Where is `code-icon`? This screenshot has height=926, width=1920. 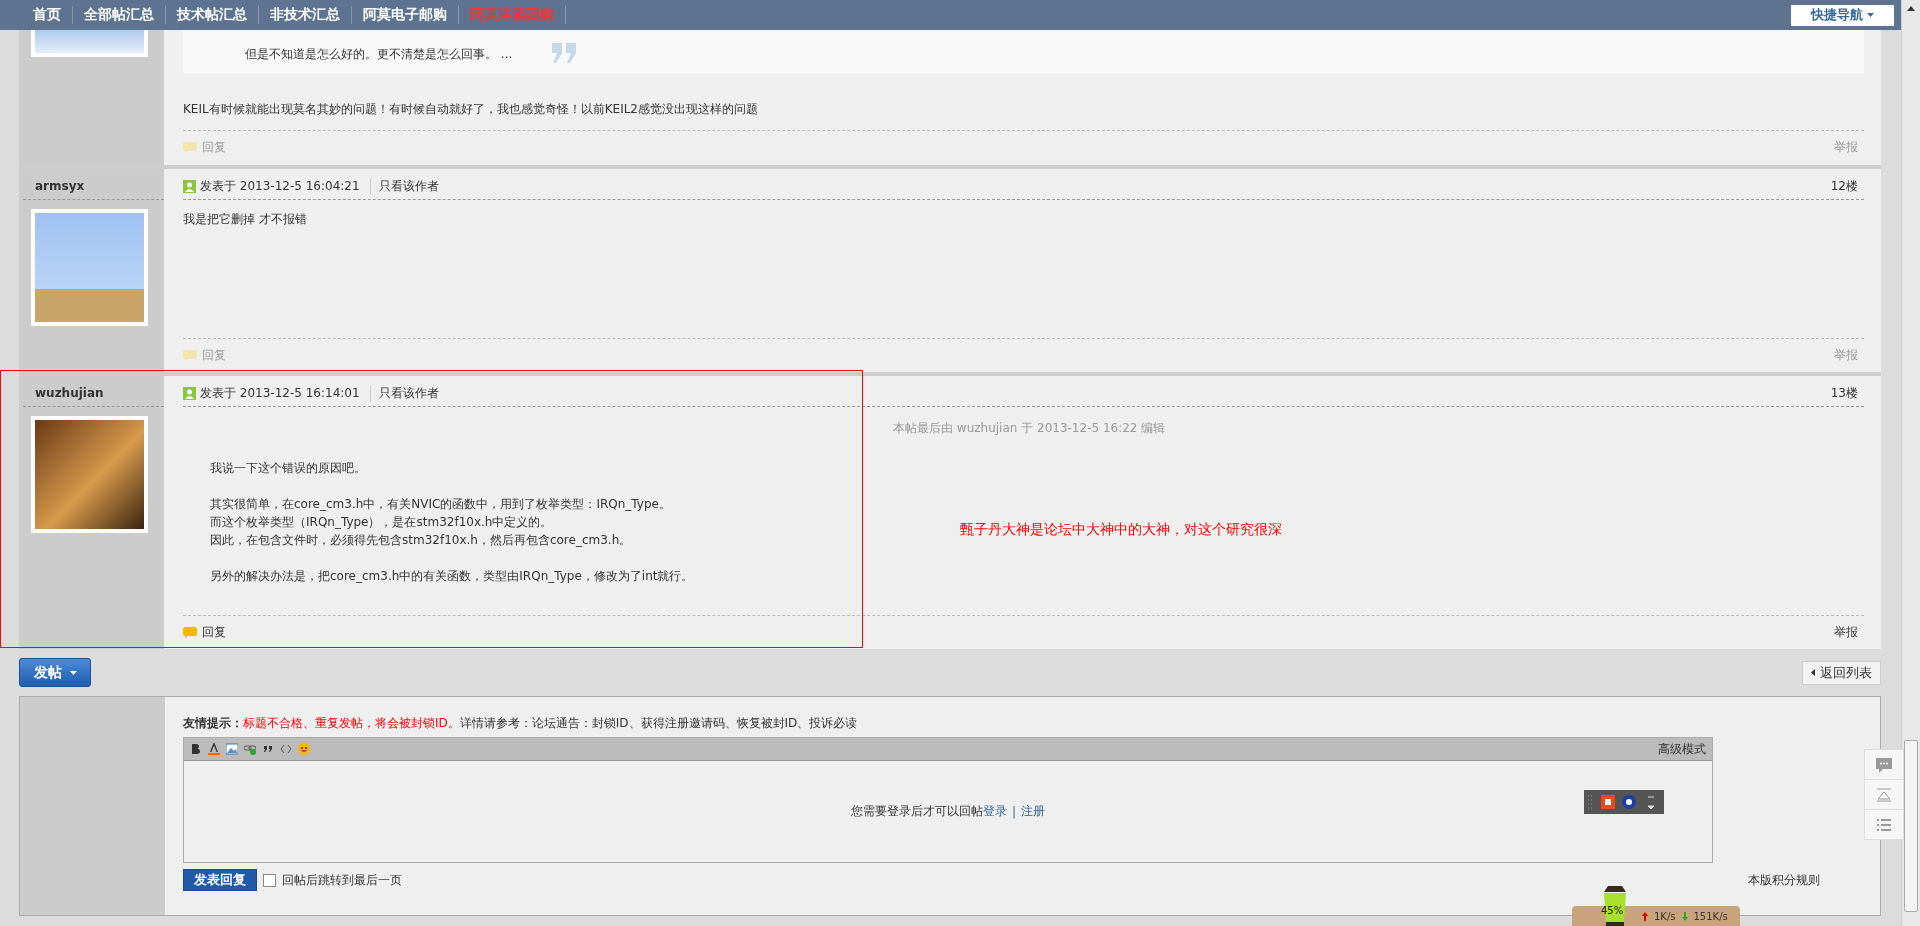
code-icon is located at coordinates (286, 749).